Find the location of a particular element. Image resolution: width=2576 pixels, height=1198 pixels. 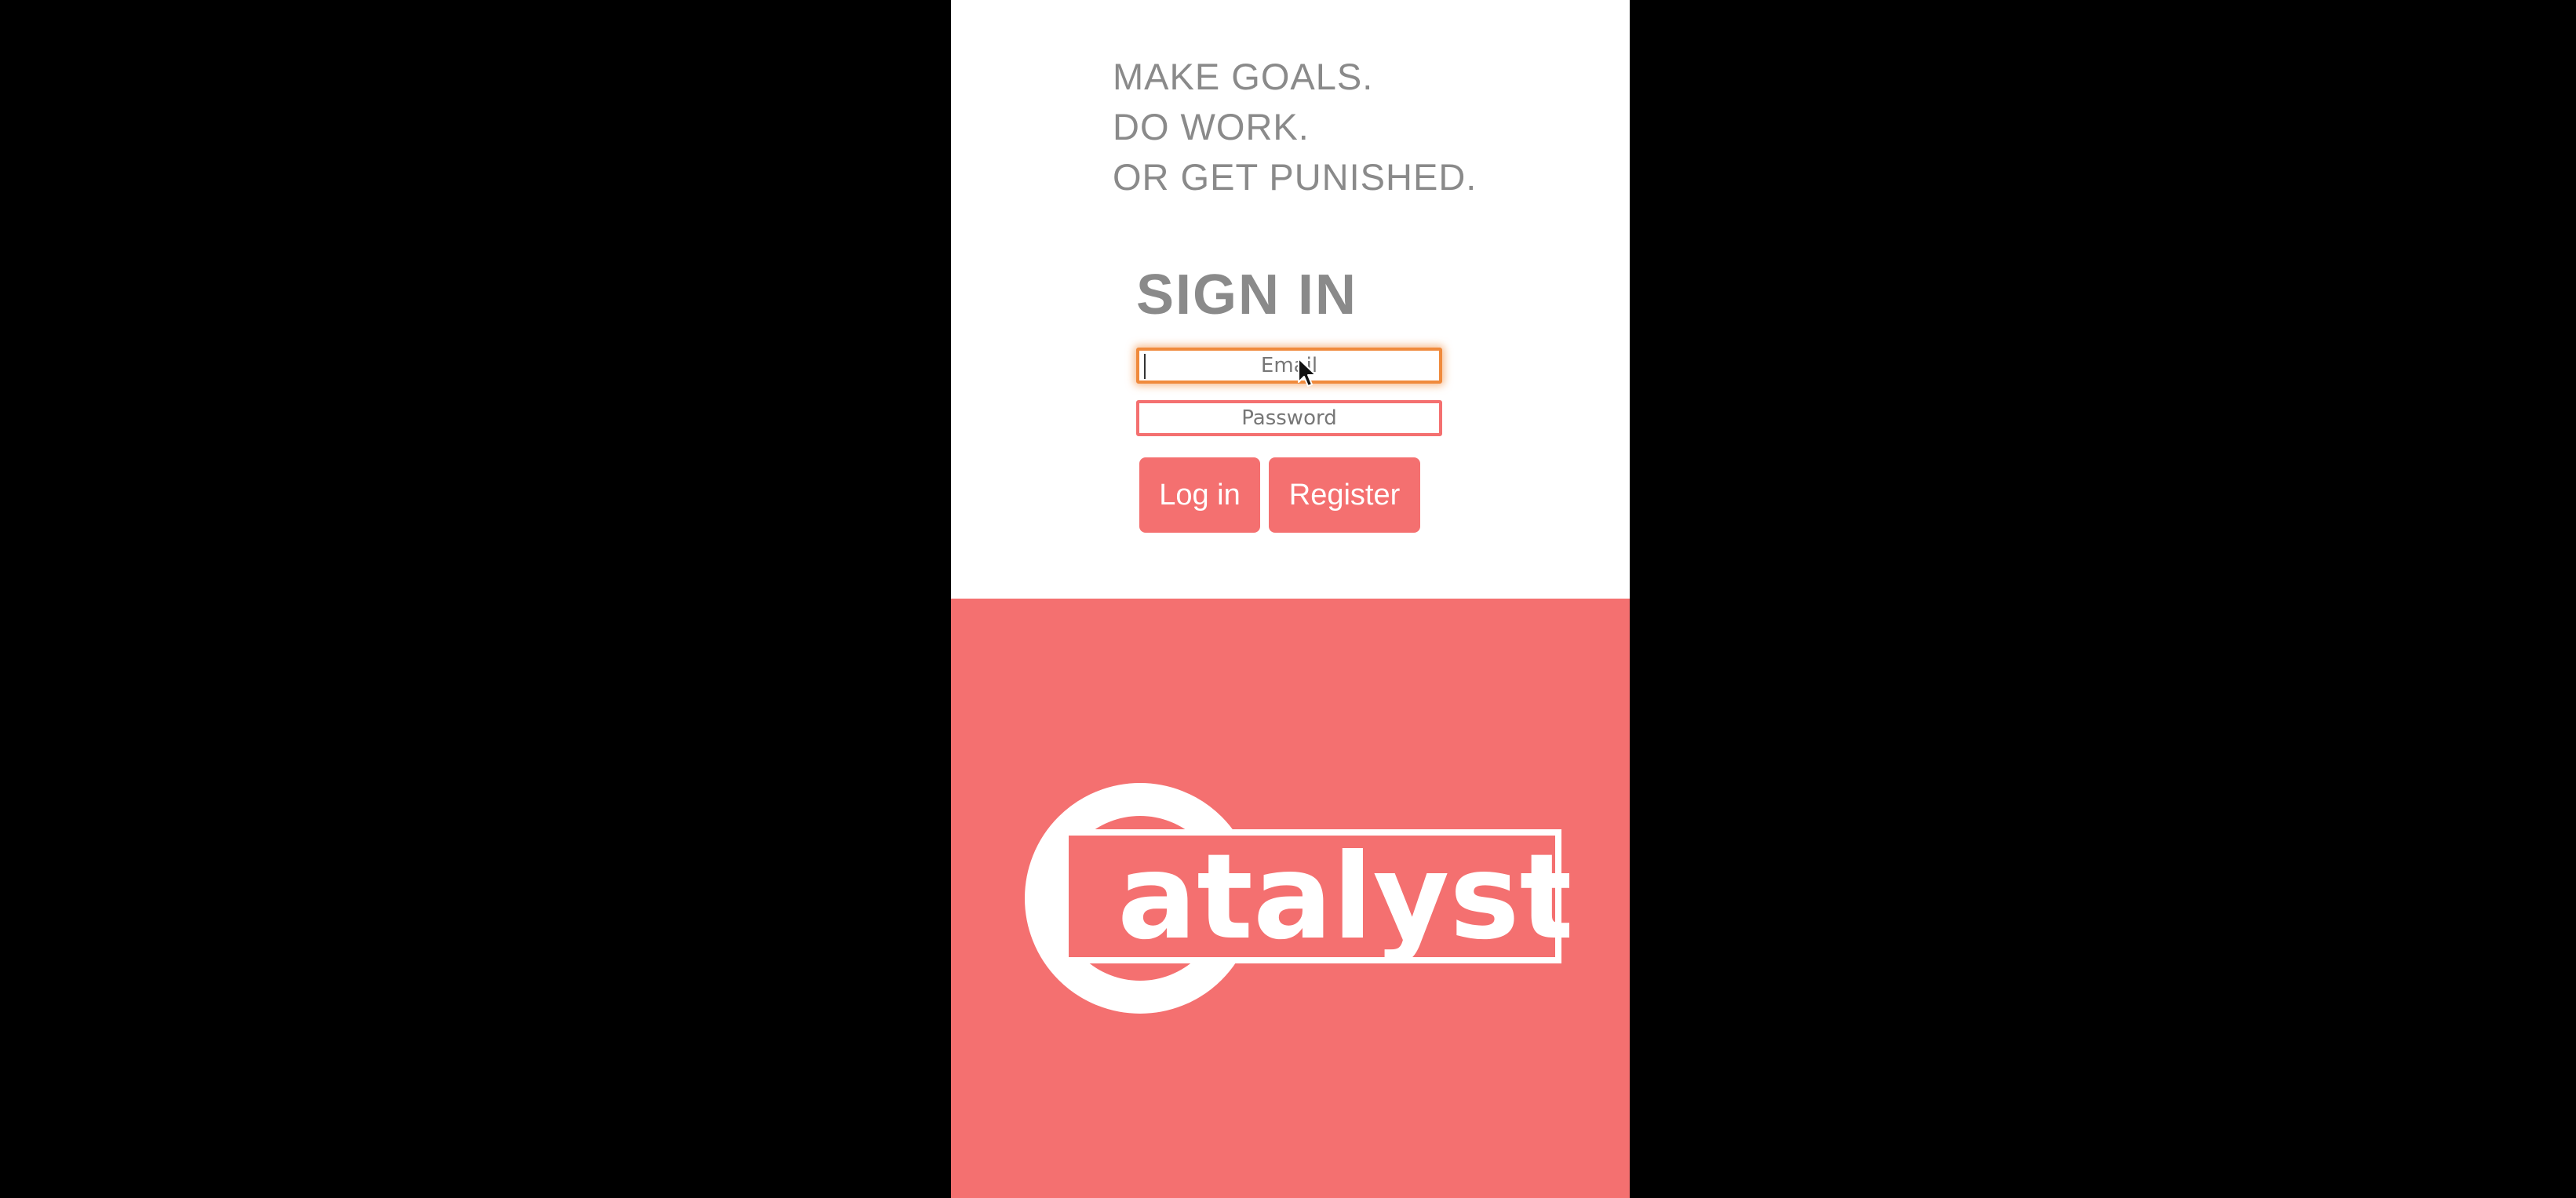

brand-panel: atalyst is located at coordinates (1290, 898).